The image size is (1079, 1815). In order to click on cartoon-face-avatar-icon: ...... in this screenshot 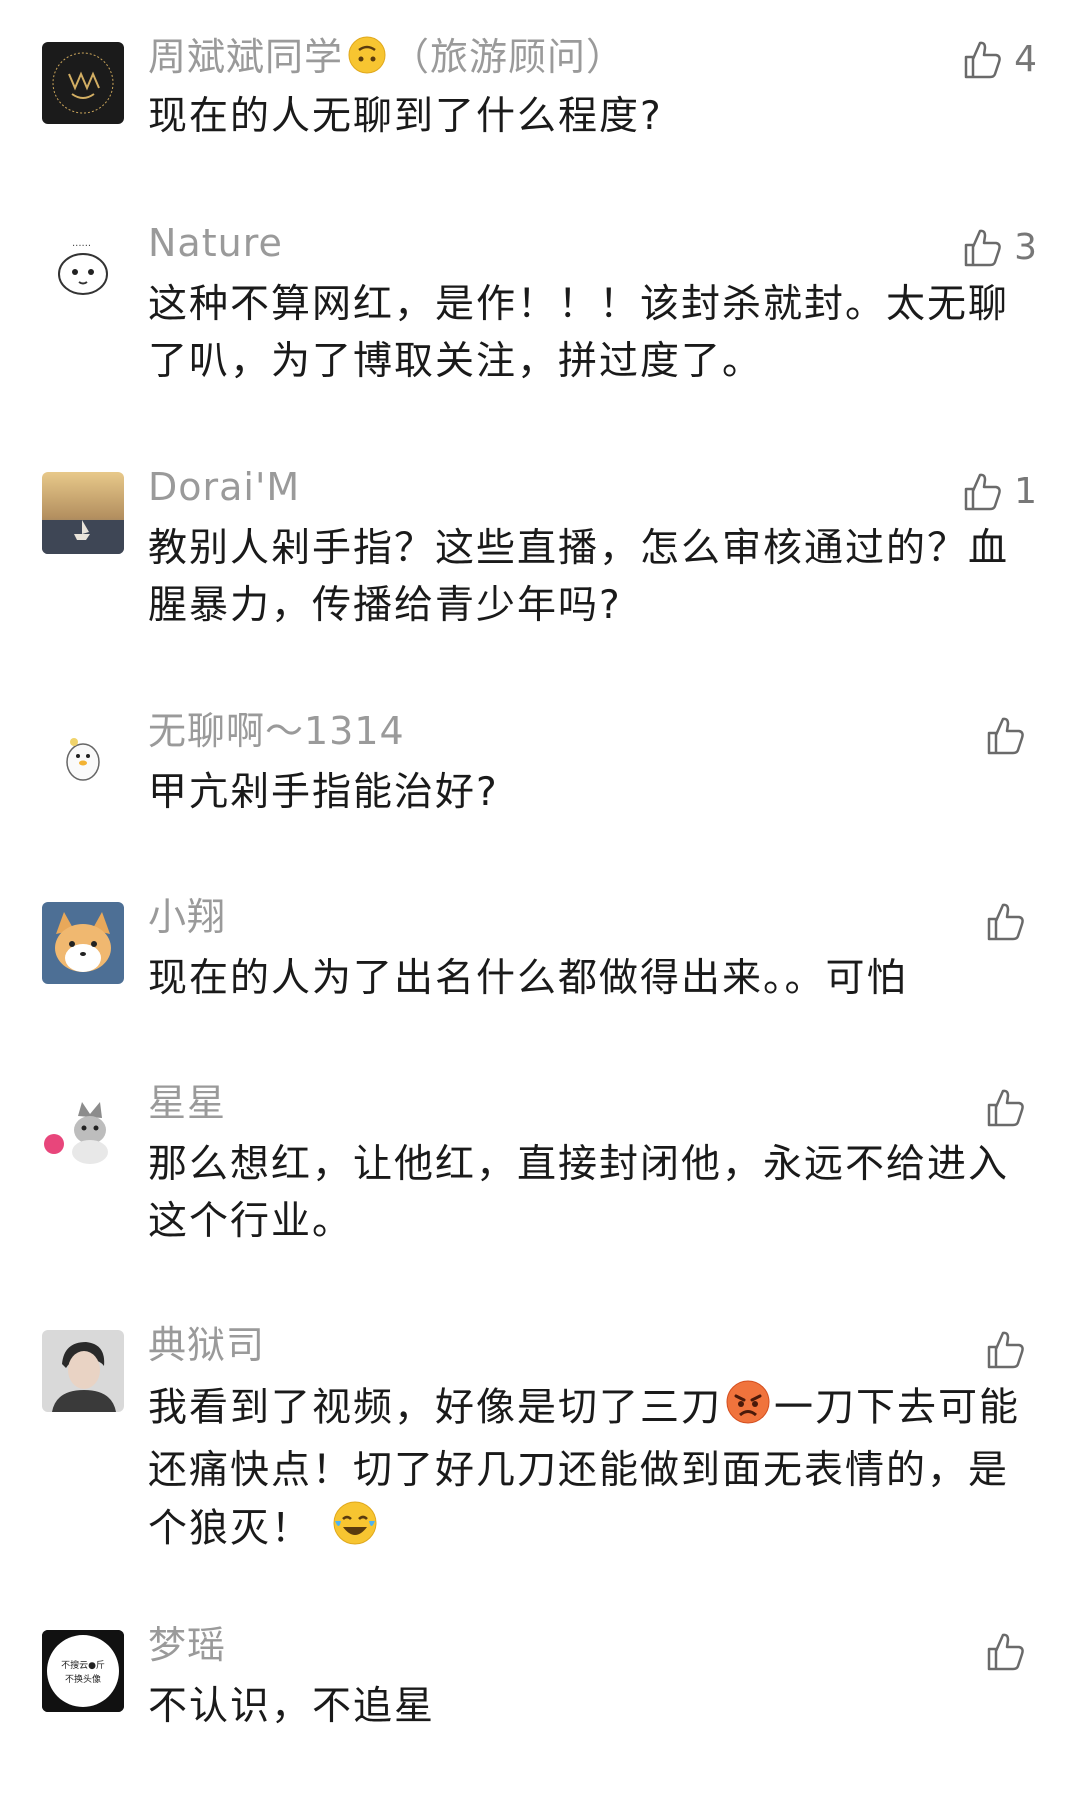, I will do `click(83, 269)`.